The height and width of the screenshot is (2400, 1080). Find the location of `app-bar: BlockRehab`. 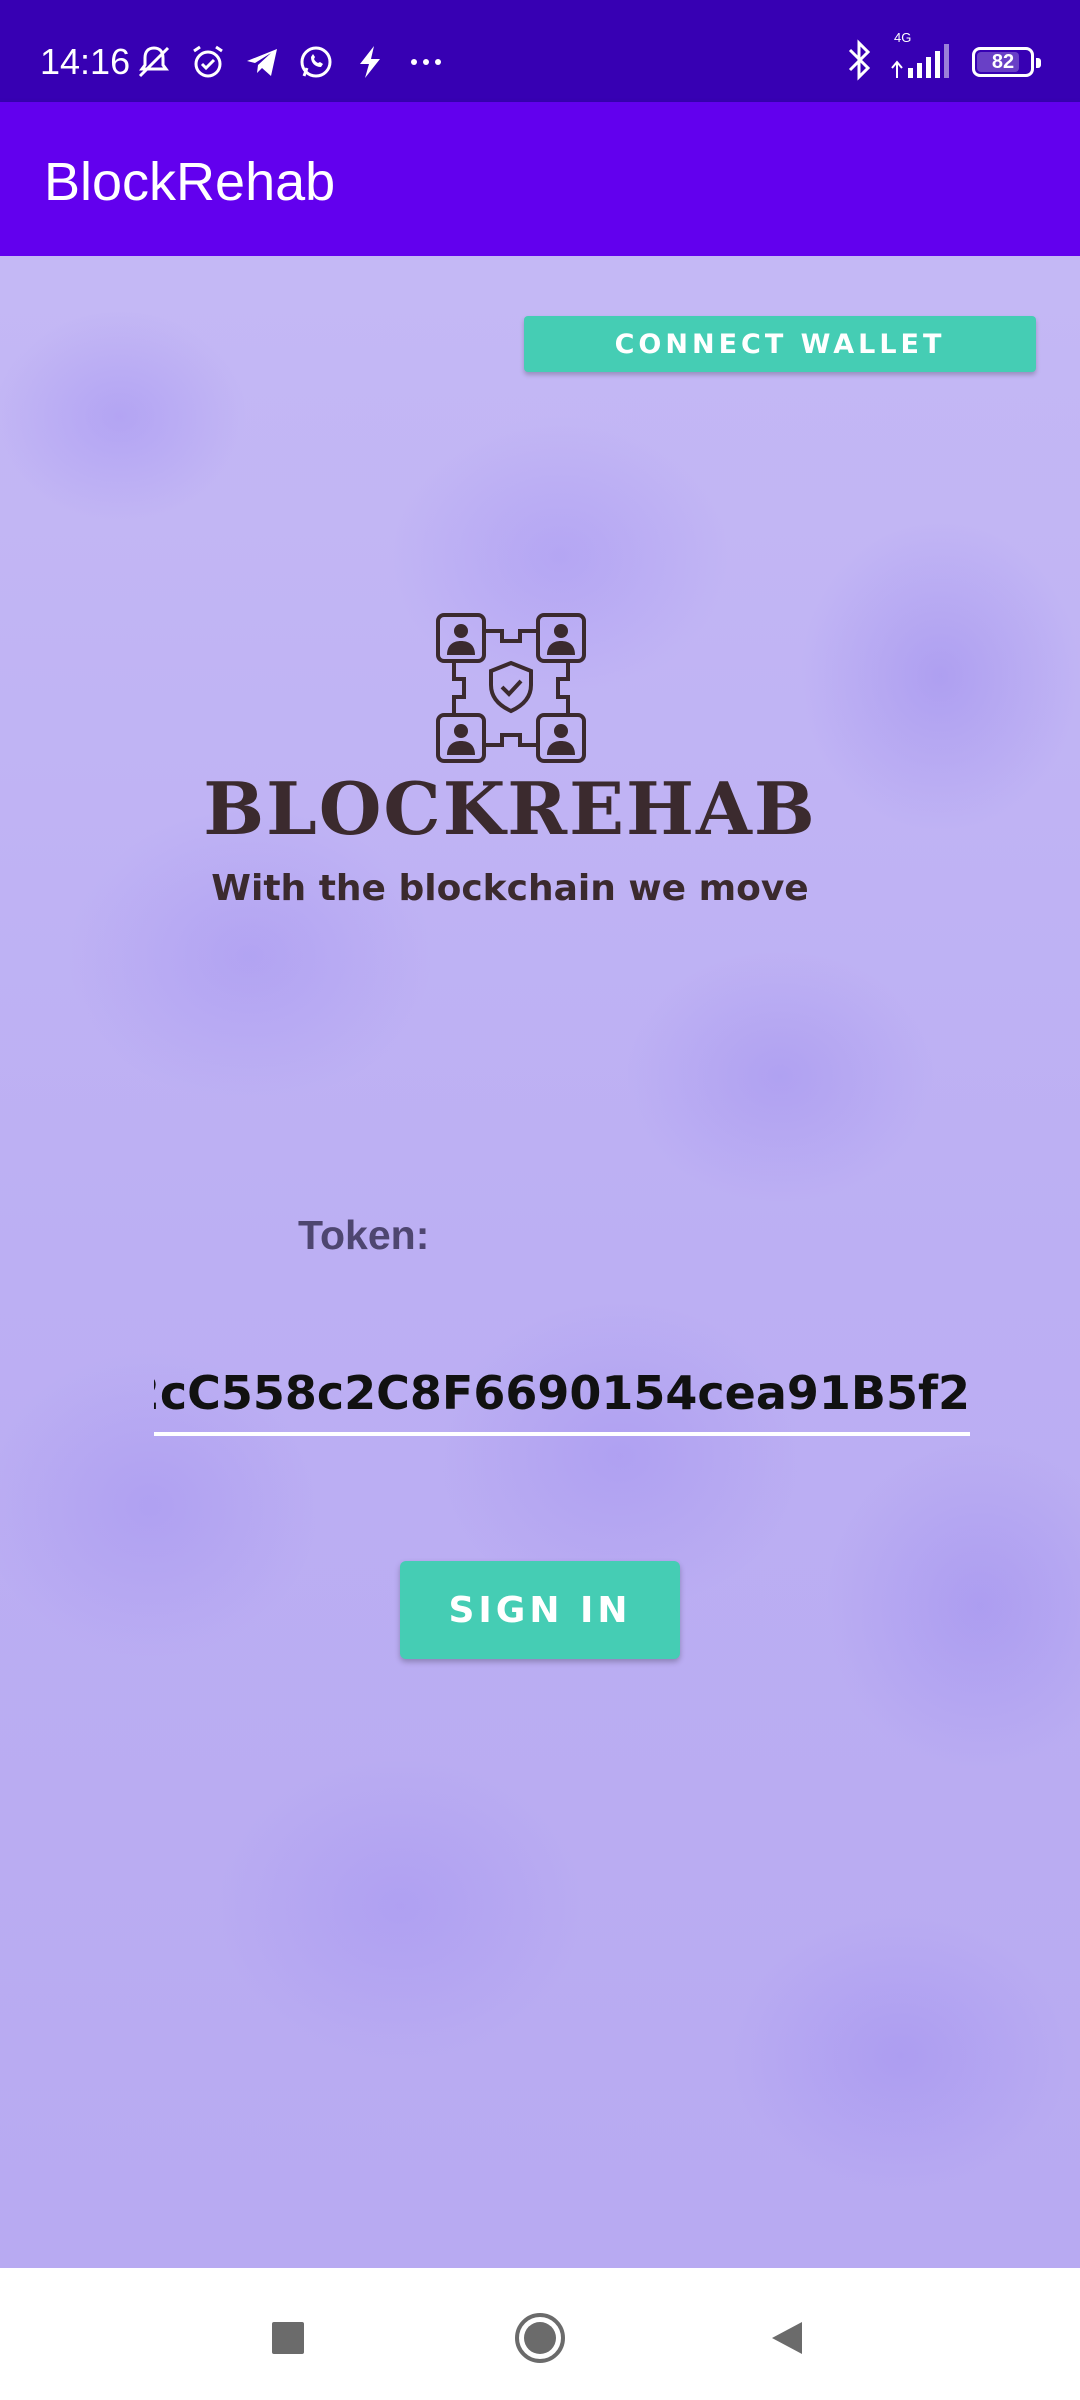

app-bar: BlockRehab is located at coordinates (540, 179).